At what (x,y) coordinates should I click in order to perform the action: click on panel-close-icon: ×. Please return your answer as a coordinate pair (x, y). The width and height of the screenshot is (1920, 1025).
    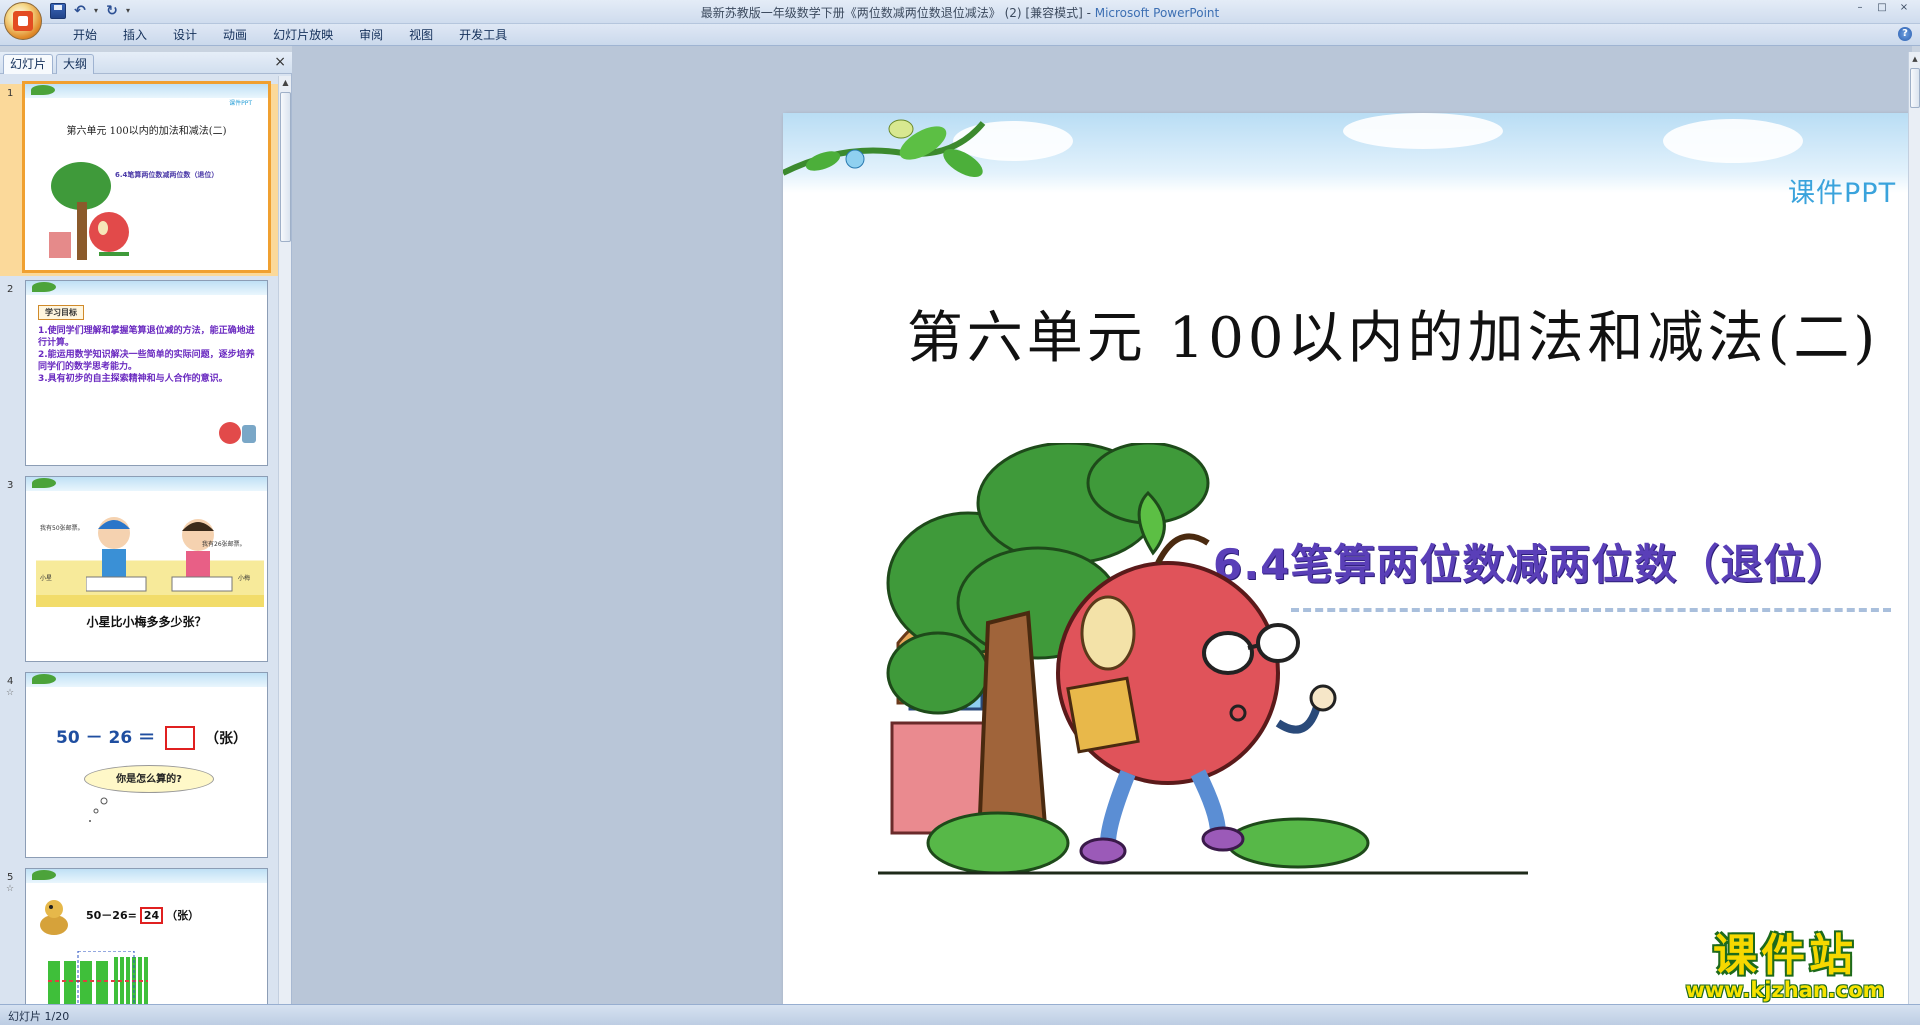
    Looking at the image, I should click on (280, 62).